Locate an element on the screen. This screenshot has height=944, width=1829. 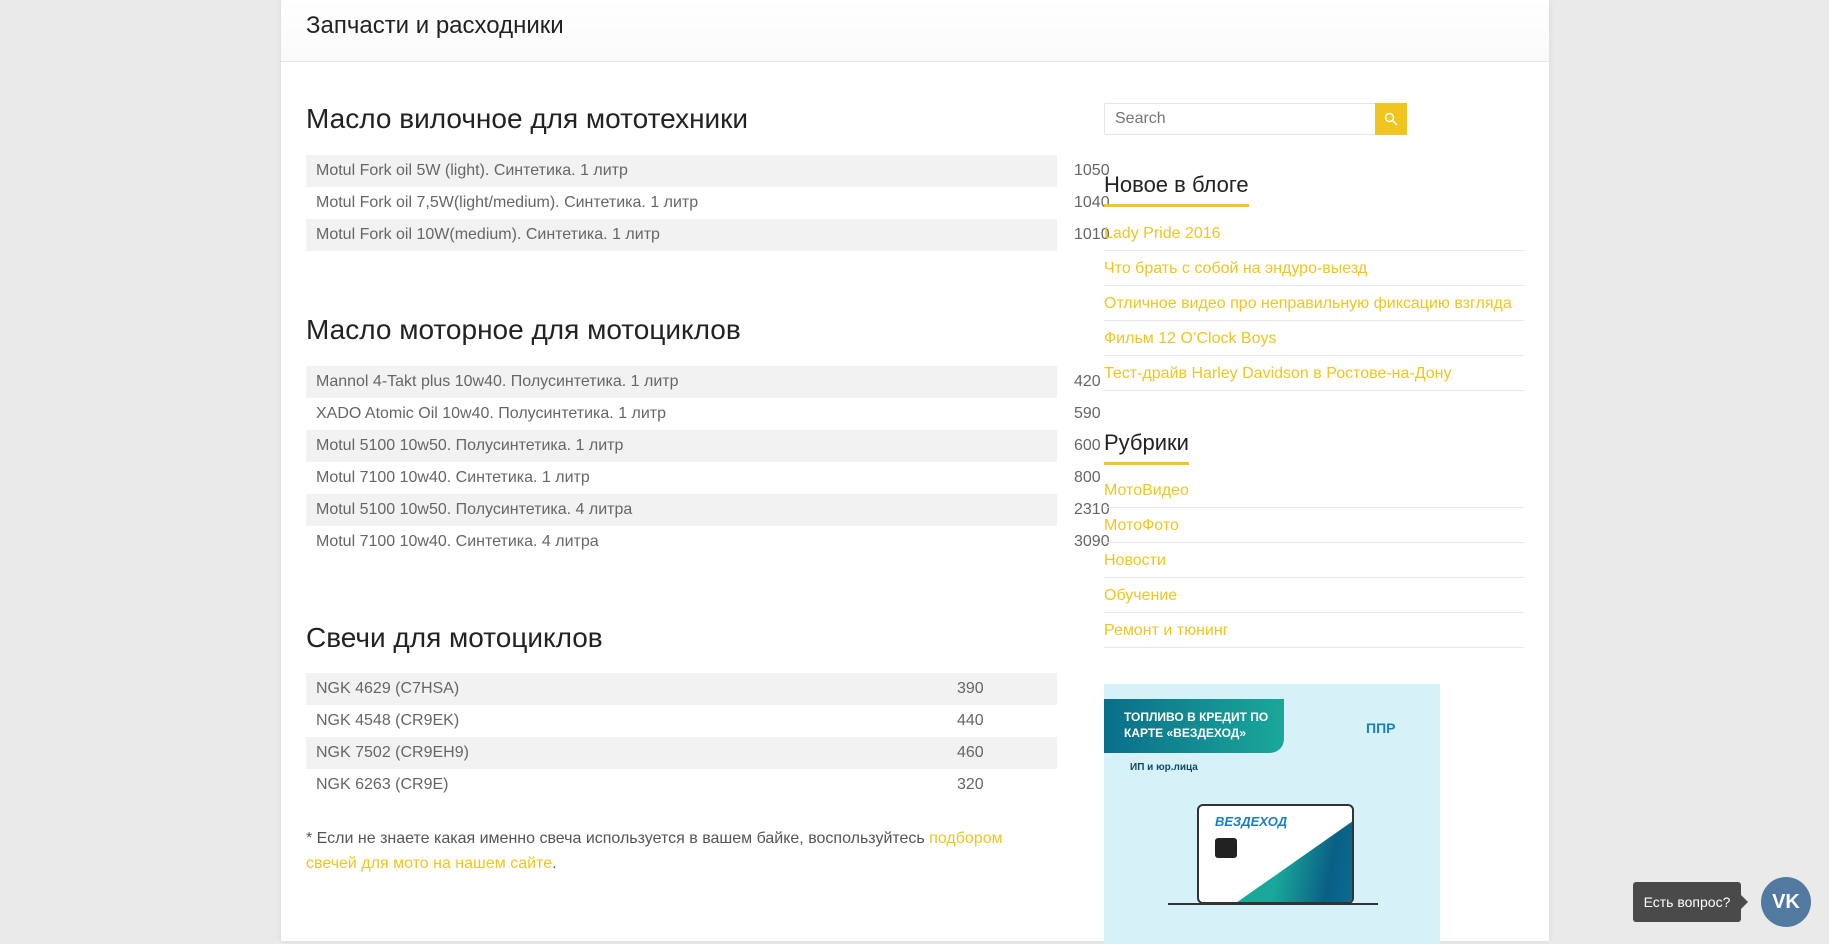
chip-icon is located at coordinates (1226, 848).